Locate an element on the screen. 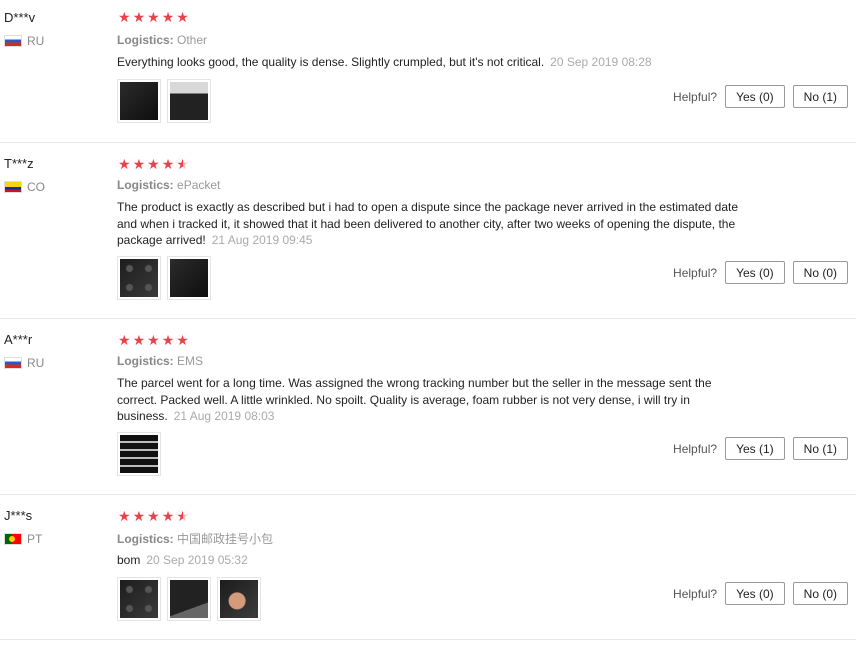 The image size is (864, 645). helpful-votes: Helpful? Yes (0) No (1) is located at coordinates (760, 96).